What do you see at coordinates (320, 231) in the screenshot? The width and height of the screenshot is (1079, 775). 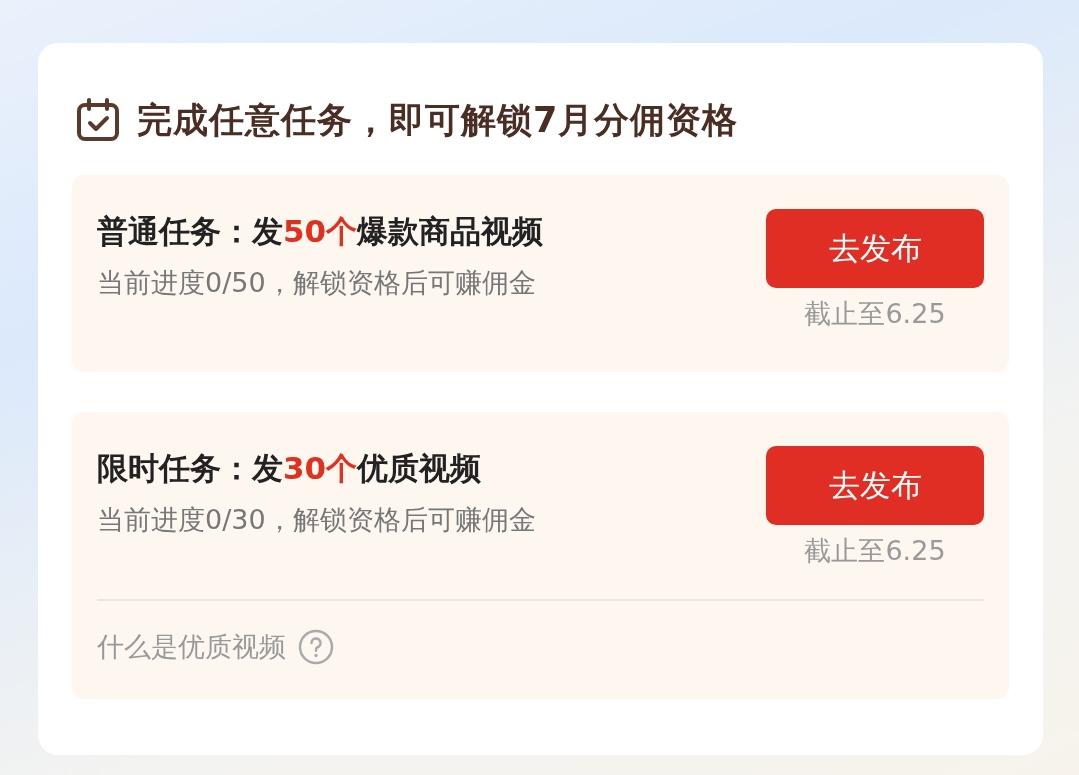 I see `task-title: 普通任务：发50个爆款商品视频` at bounding box center [320, 231].